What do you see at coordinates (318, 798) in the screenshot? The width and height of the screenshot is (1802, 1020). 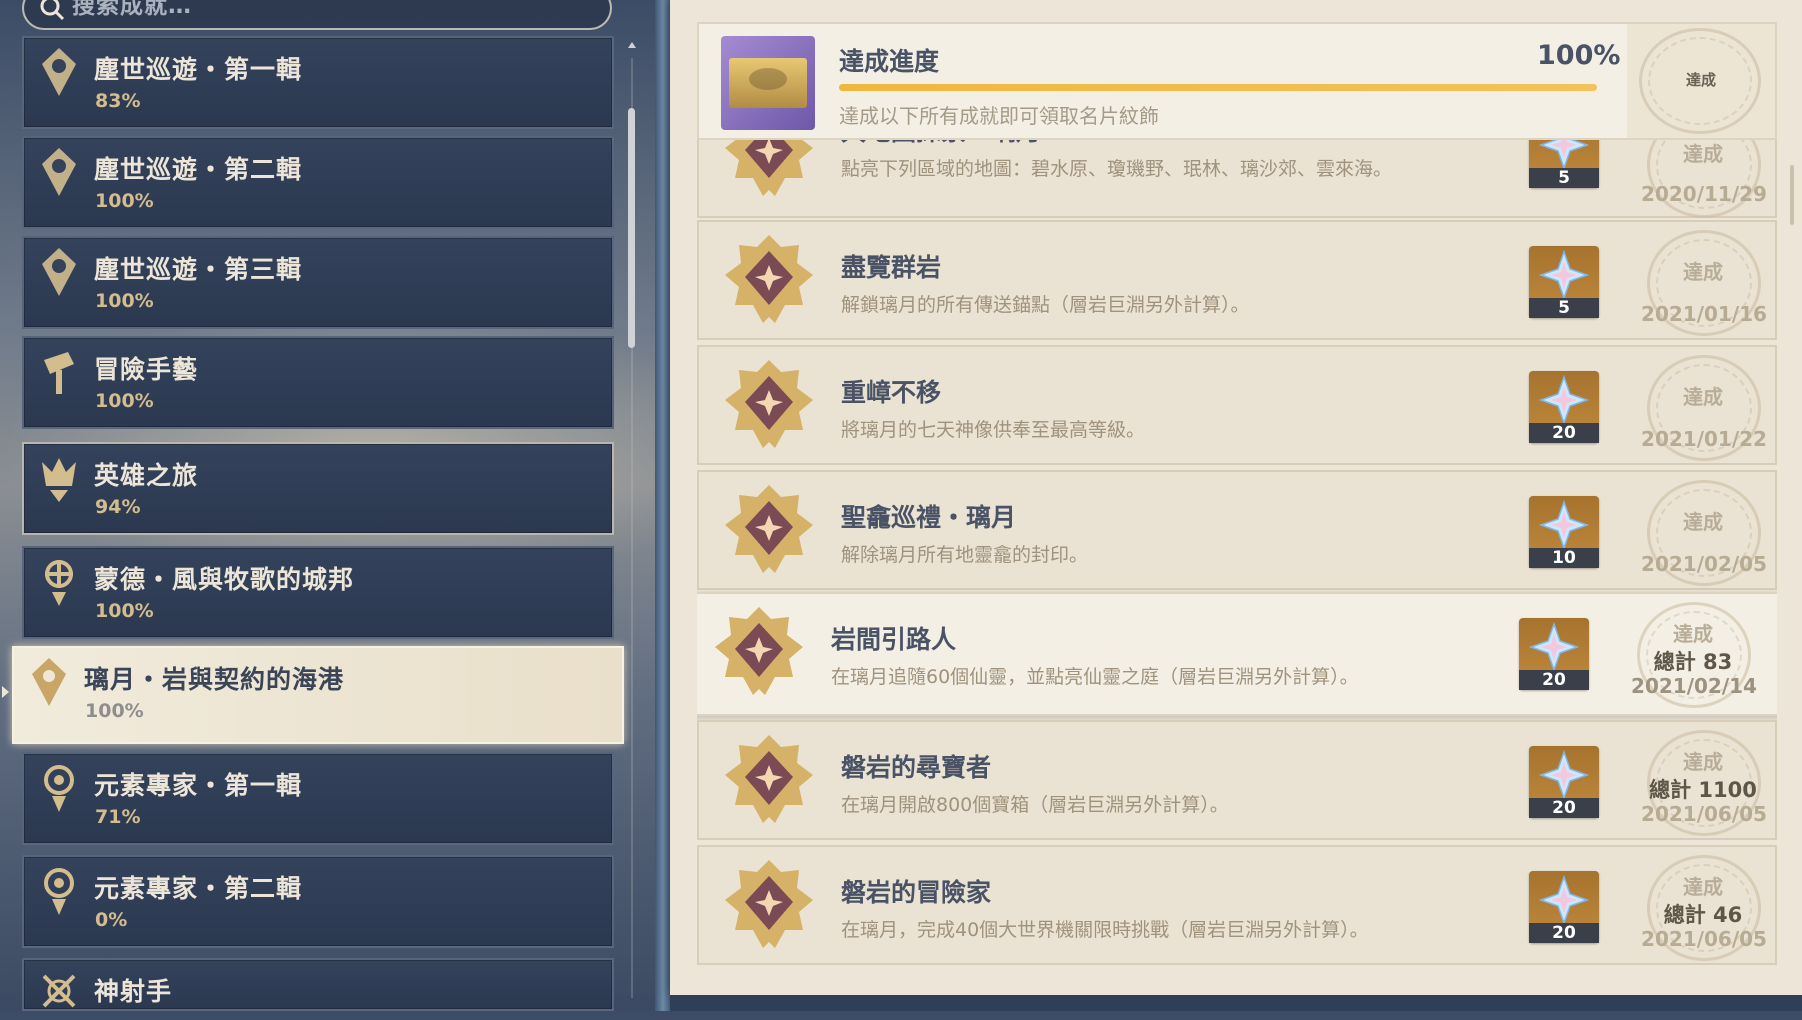 I see `category-item-elemental-1: 元素專家・第一輯 71%` at bounding box center [318, 798].